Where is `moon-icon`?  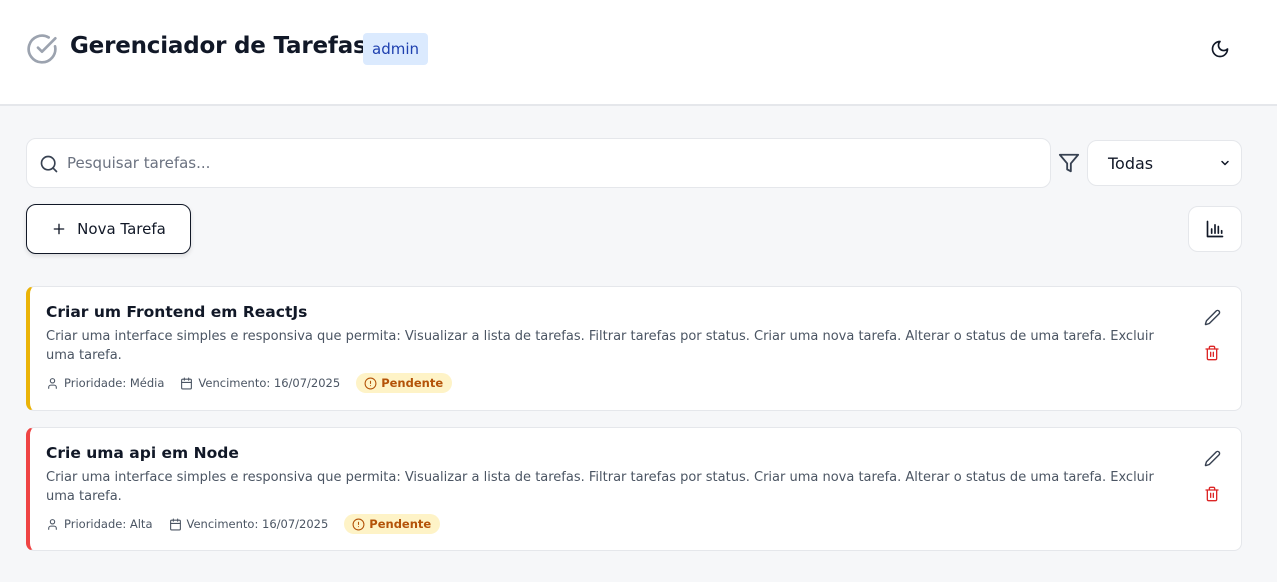
moon-icon is located at coordinates (1220, 49).